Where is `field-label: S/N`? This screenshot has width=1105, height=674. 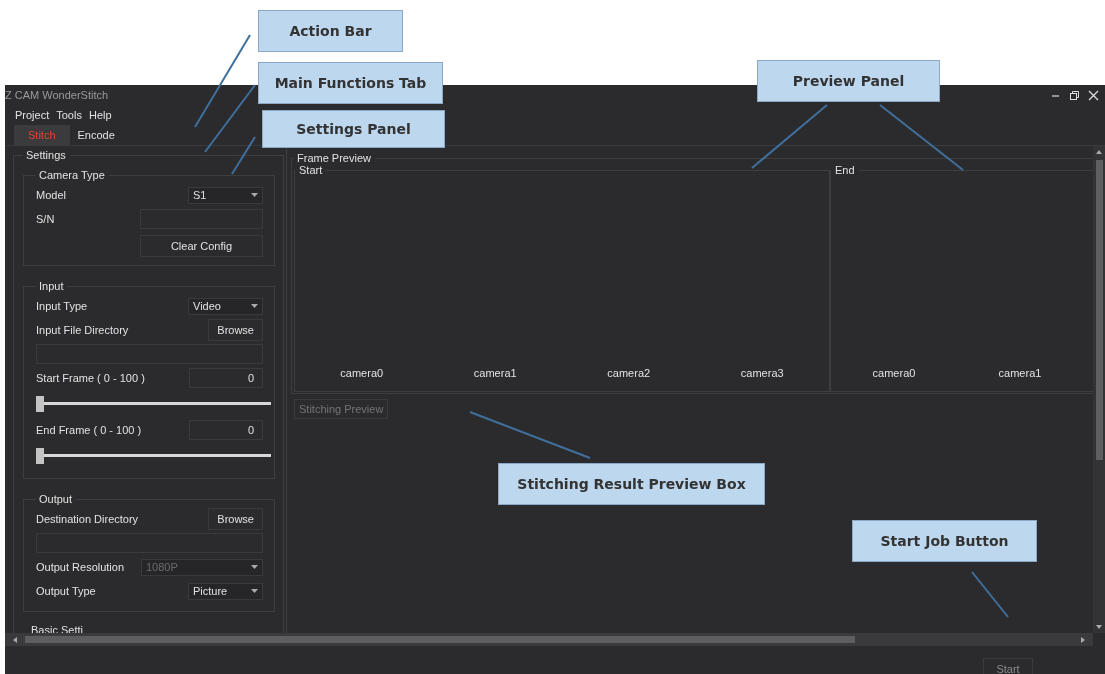
field-label: S/N is located at coordinates (45, 219).